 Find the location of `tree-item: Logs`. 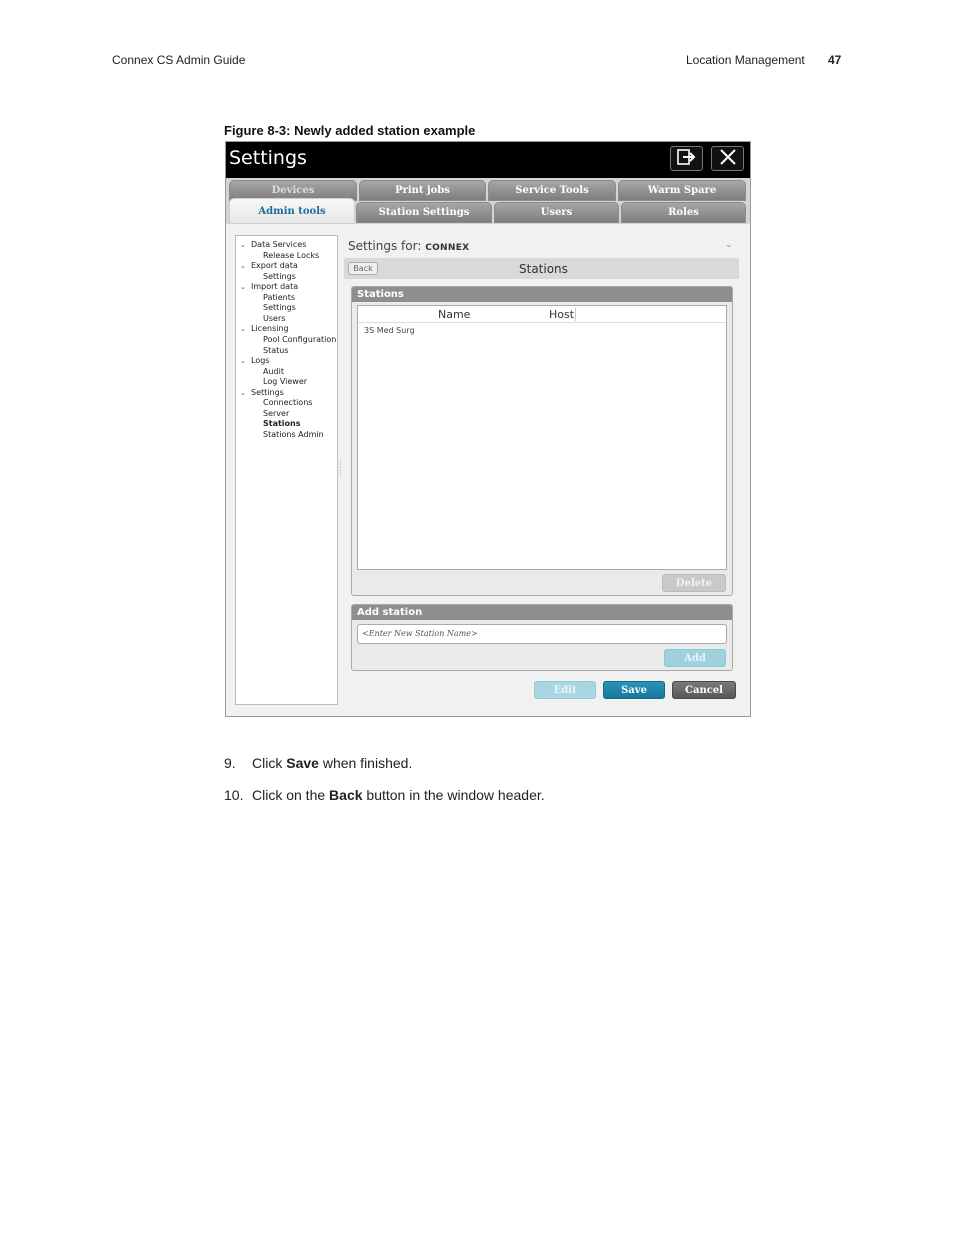

tree-item: Logs is located at coordinates (260, 361).